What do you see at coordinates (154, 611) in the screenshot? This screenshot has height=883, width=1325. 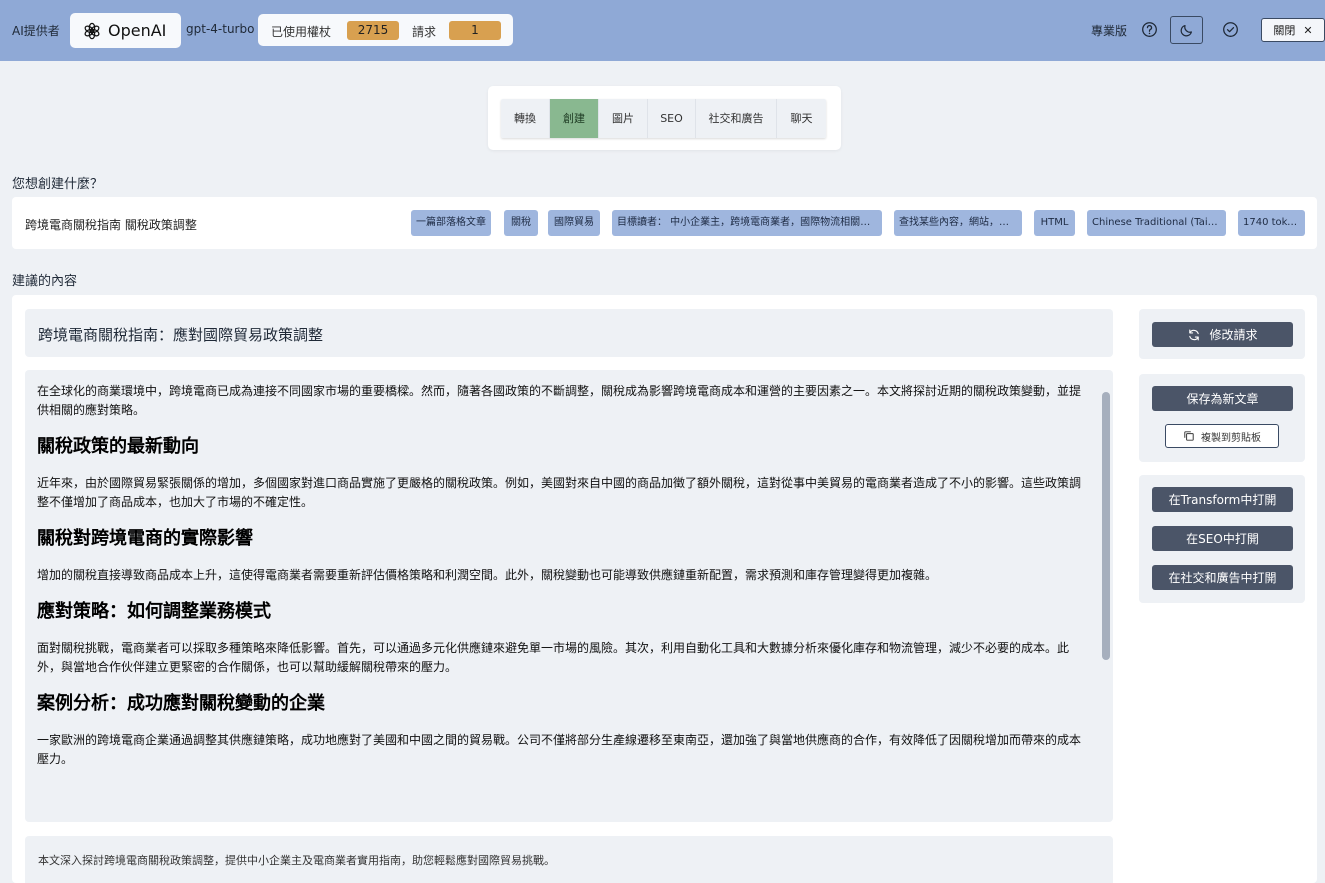 I see `article-heading: 應對策略：如何調整業務模式` at bounding box center [154, 611].